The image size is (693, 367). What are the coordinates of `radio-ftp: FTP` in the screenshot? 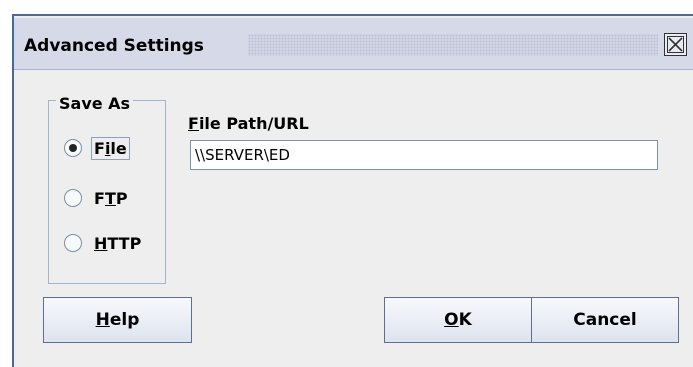 It's located at (97, 198).